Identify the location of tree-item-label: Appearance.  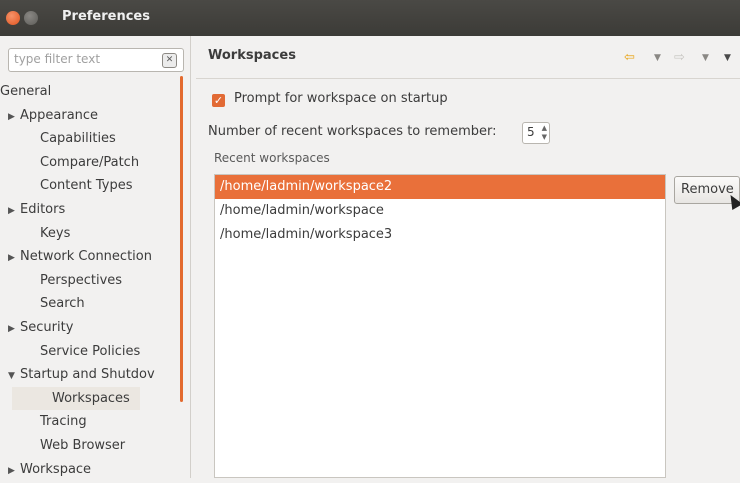
(59, 115).